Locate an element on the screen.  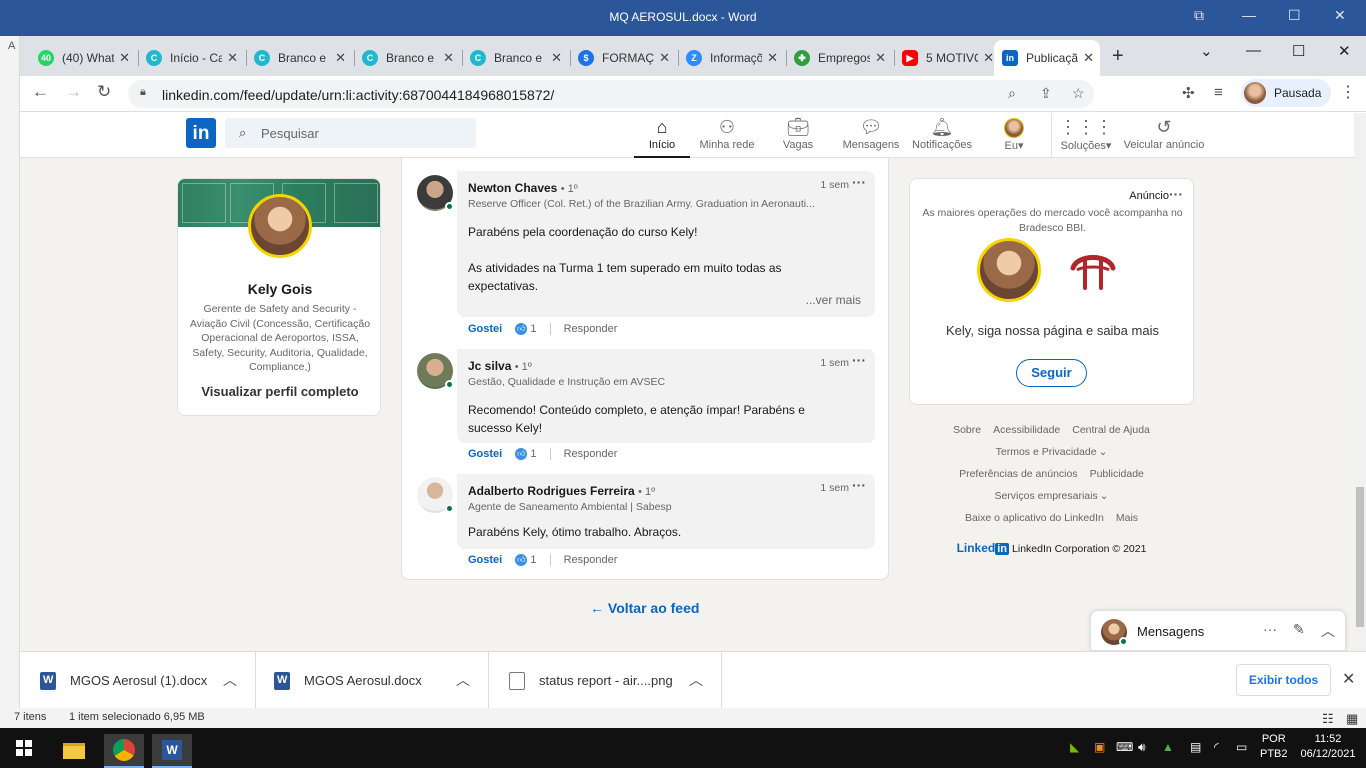
nvidia-icon: ◣ is located at coordinates (1074, 747).